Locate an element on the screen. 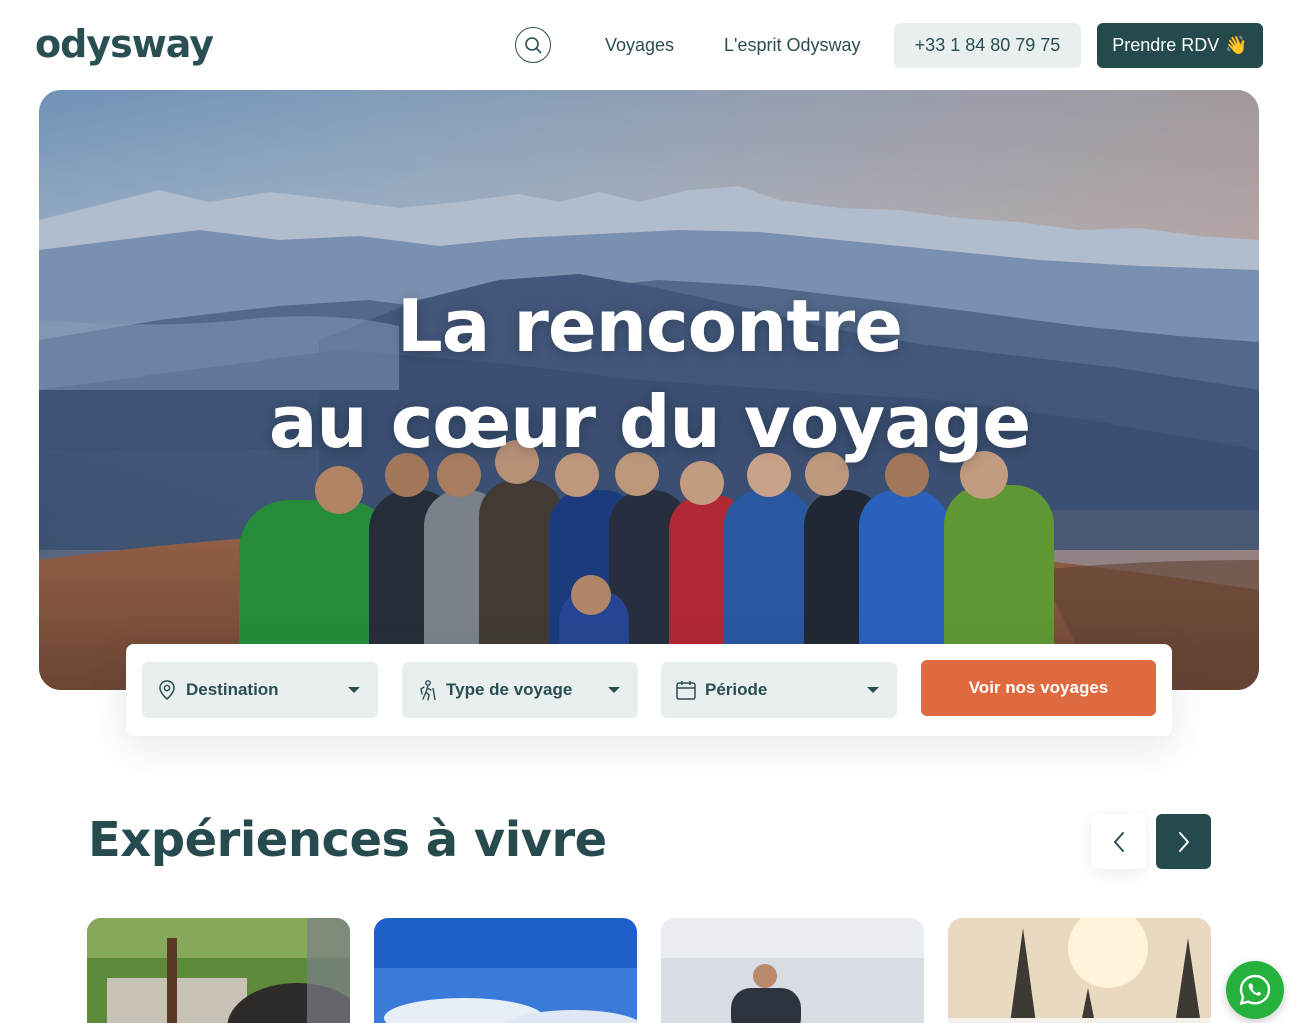  map-pin-icon is located at coordinates (167, 690).